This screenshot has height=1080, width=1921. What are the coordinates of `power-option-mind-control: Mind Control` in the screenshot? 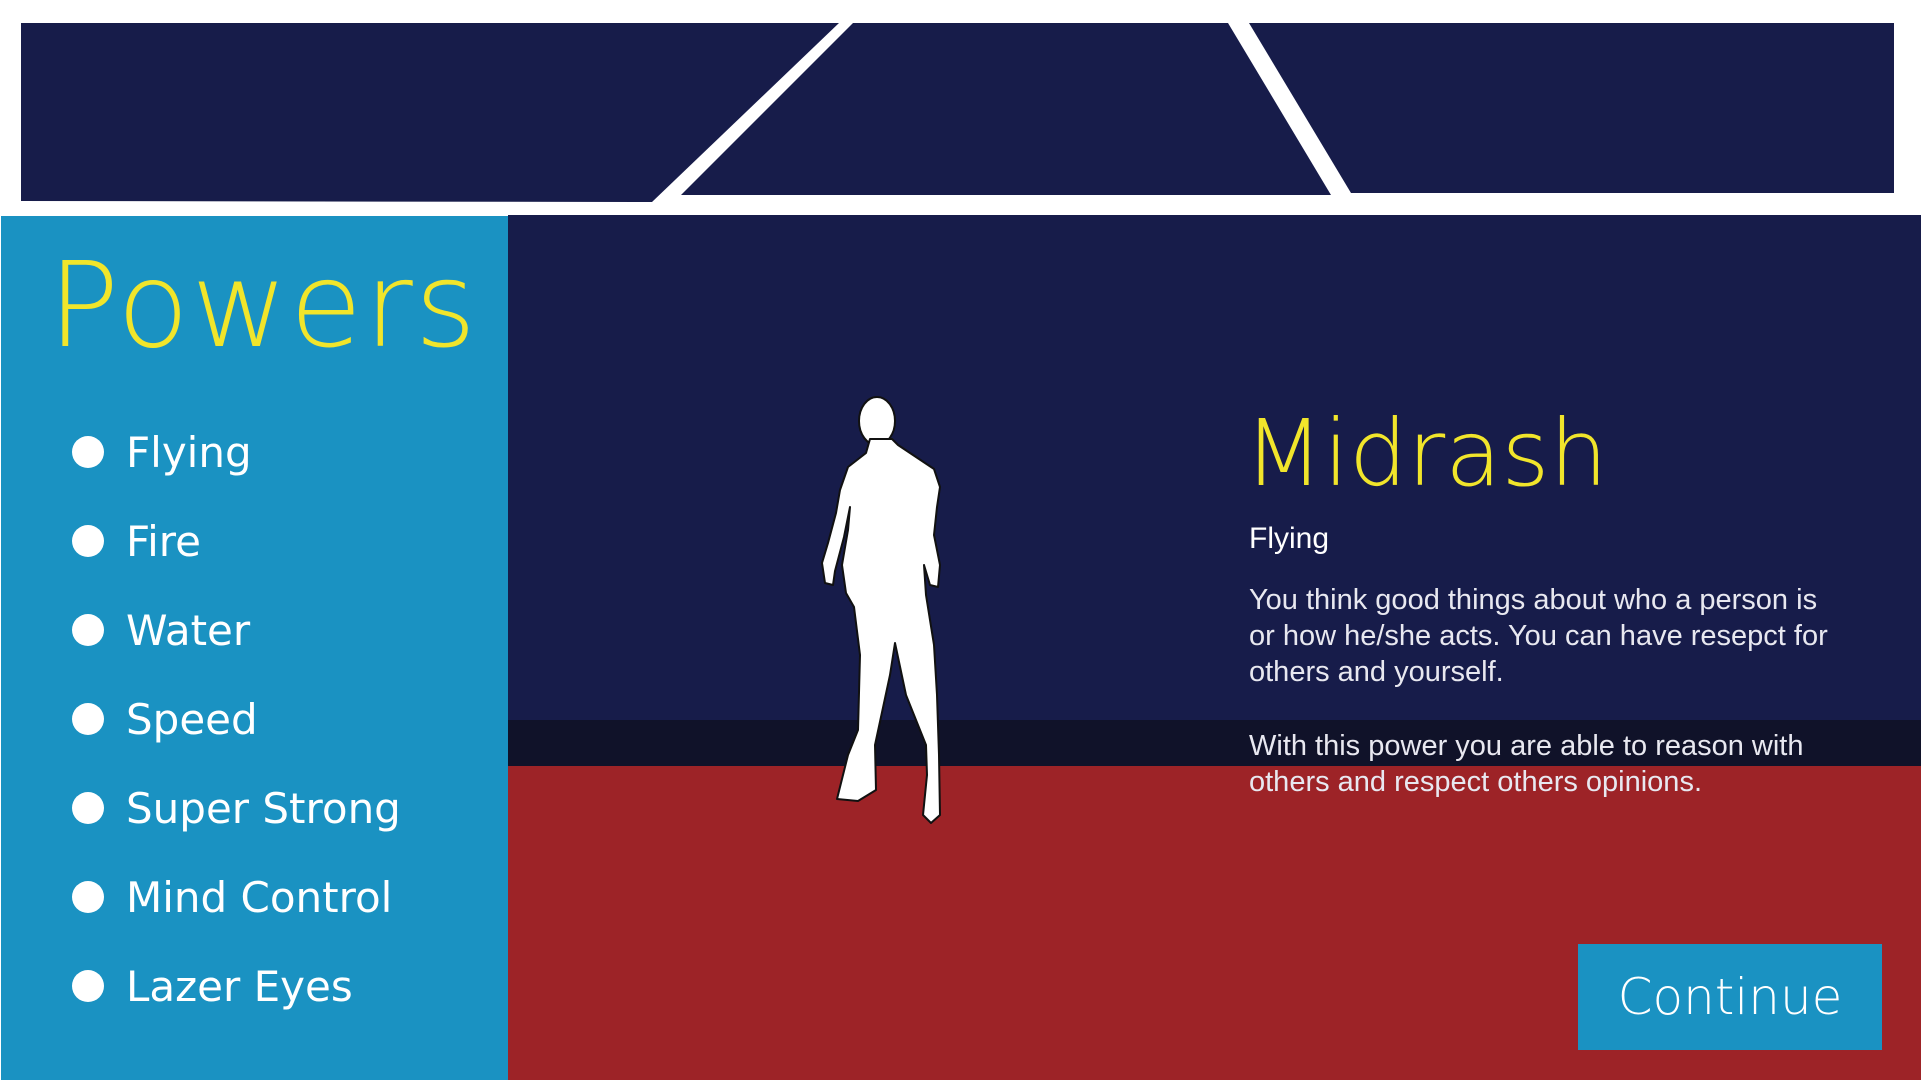 It's located at (282, 897).